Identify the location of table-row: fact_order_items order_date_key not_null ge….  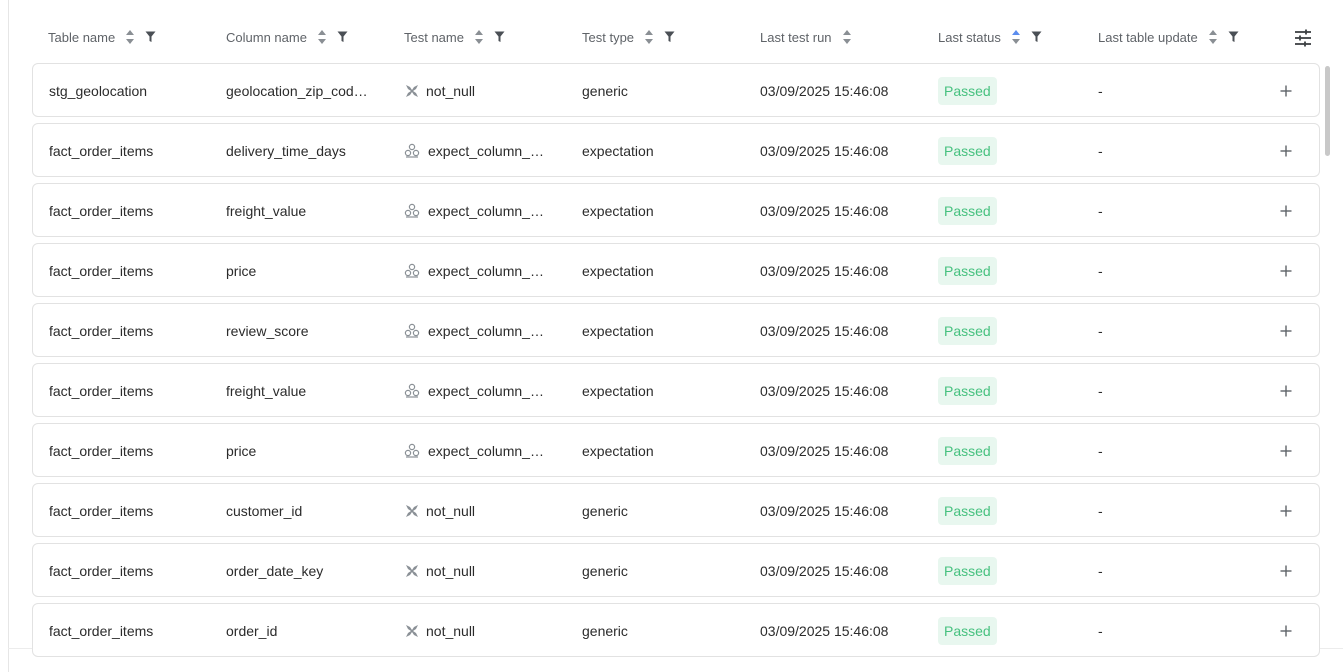
(676, 570).